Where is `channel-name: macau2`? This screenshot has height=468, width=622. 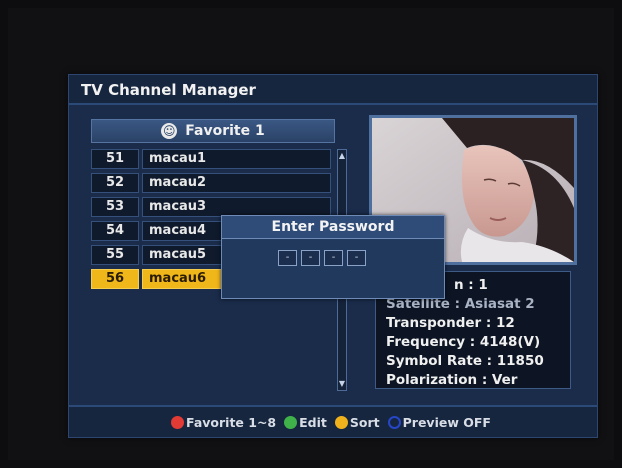 channel-name: macau2 is located at coordinates (236, 183).